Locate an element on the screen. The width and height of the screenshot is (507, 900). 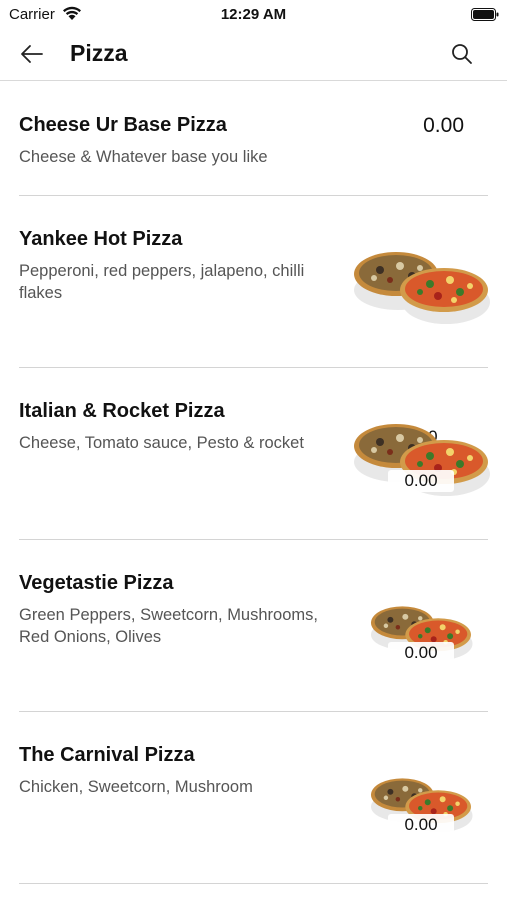
status-time: 12:29 AM is located at coordinates (253, 14).